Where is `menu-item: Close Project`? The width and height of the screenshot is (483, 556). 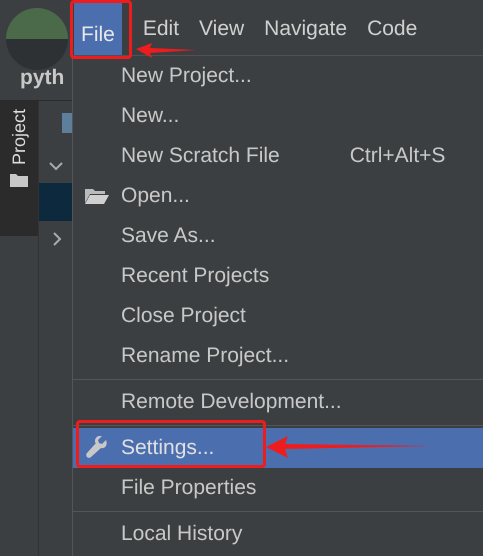
menu-item: Close Project is located at coordinates (278, 316).